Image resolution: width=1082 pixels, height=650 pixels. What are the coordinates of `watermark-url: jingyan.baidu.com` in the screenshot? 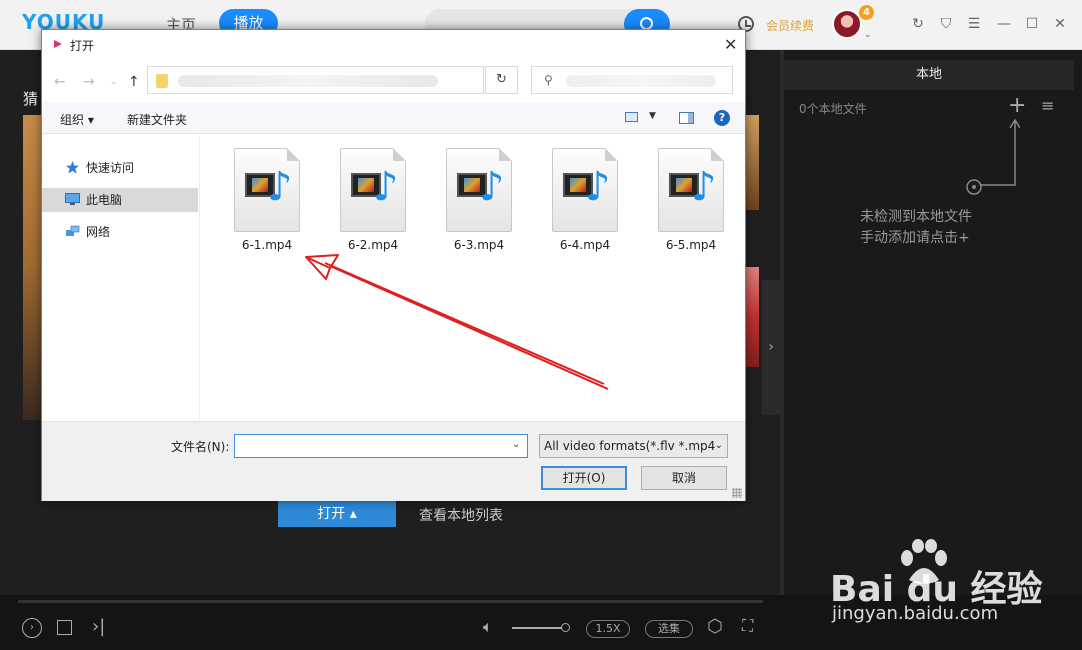 It's located at (915, 613).